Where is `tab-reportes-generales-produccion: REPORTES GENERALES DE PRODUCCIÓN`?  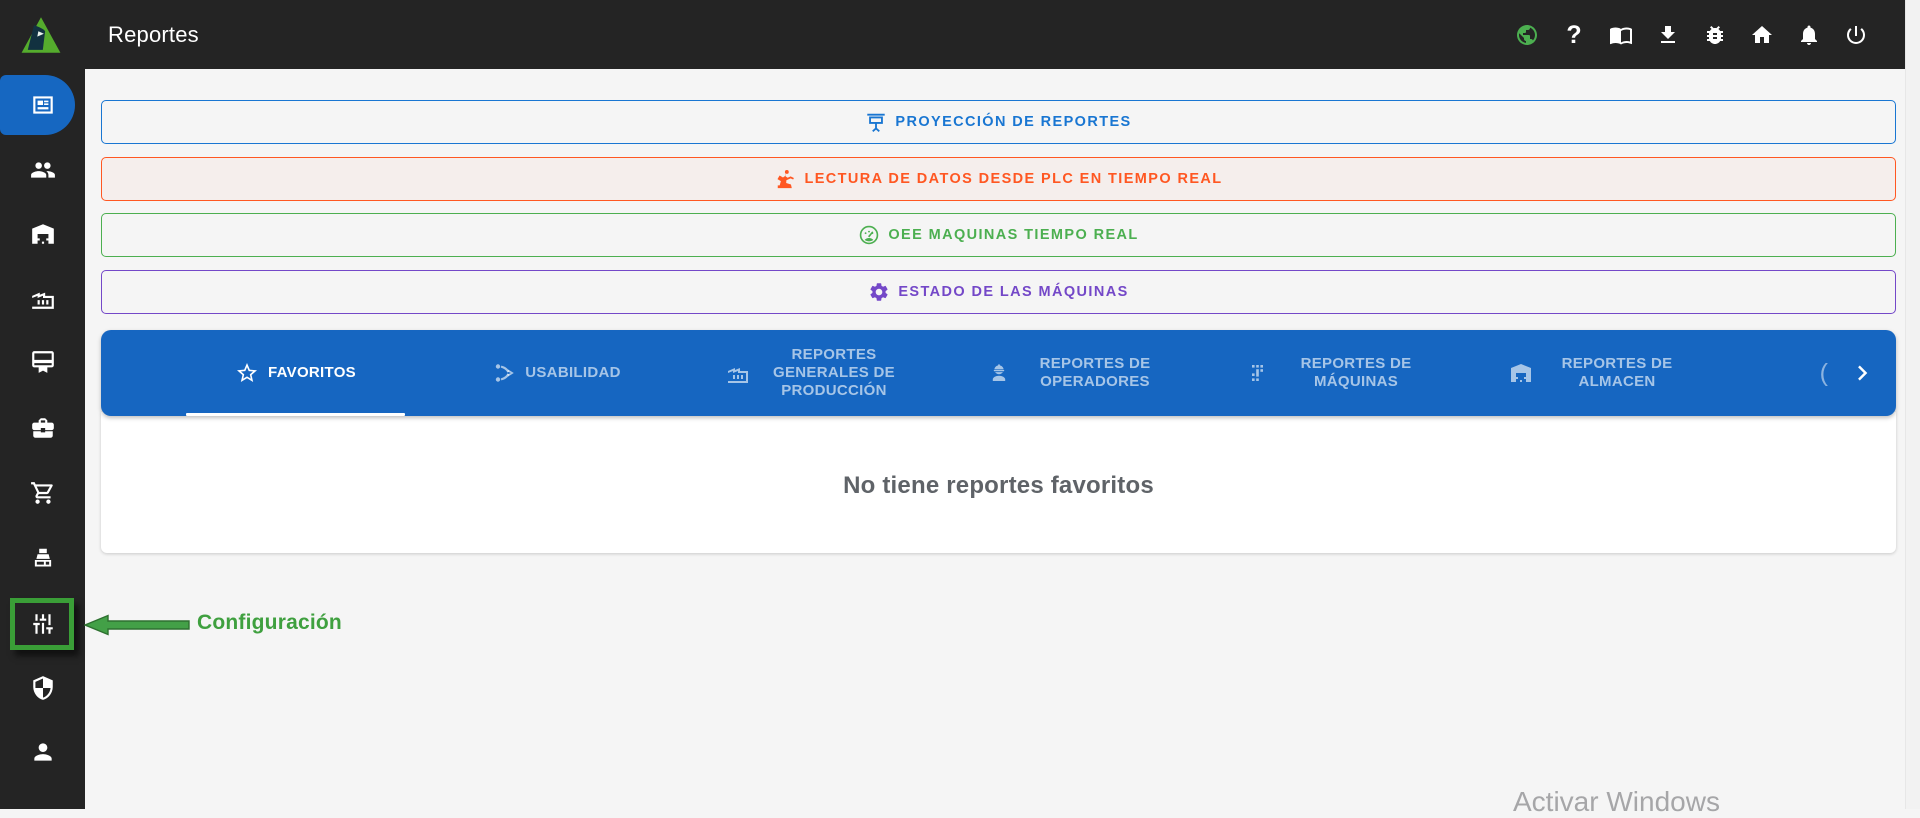 tab-reportes-generales-produccion: REPORTES GENERALES DE PRODUCCIÓN is located at coordinates (817, 373).